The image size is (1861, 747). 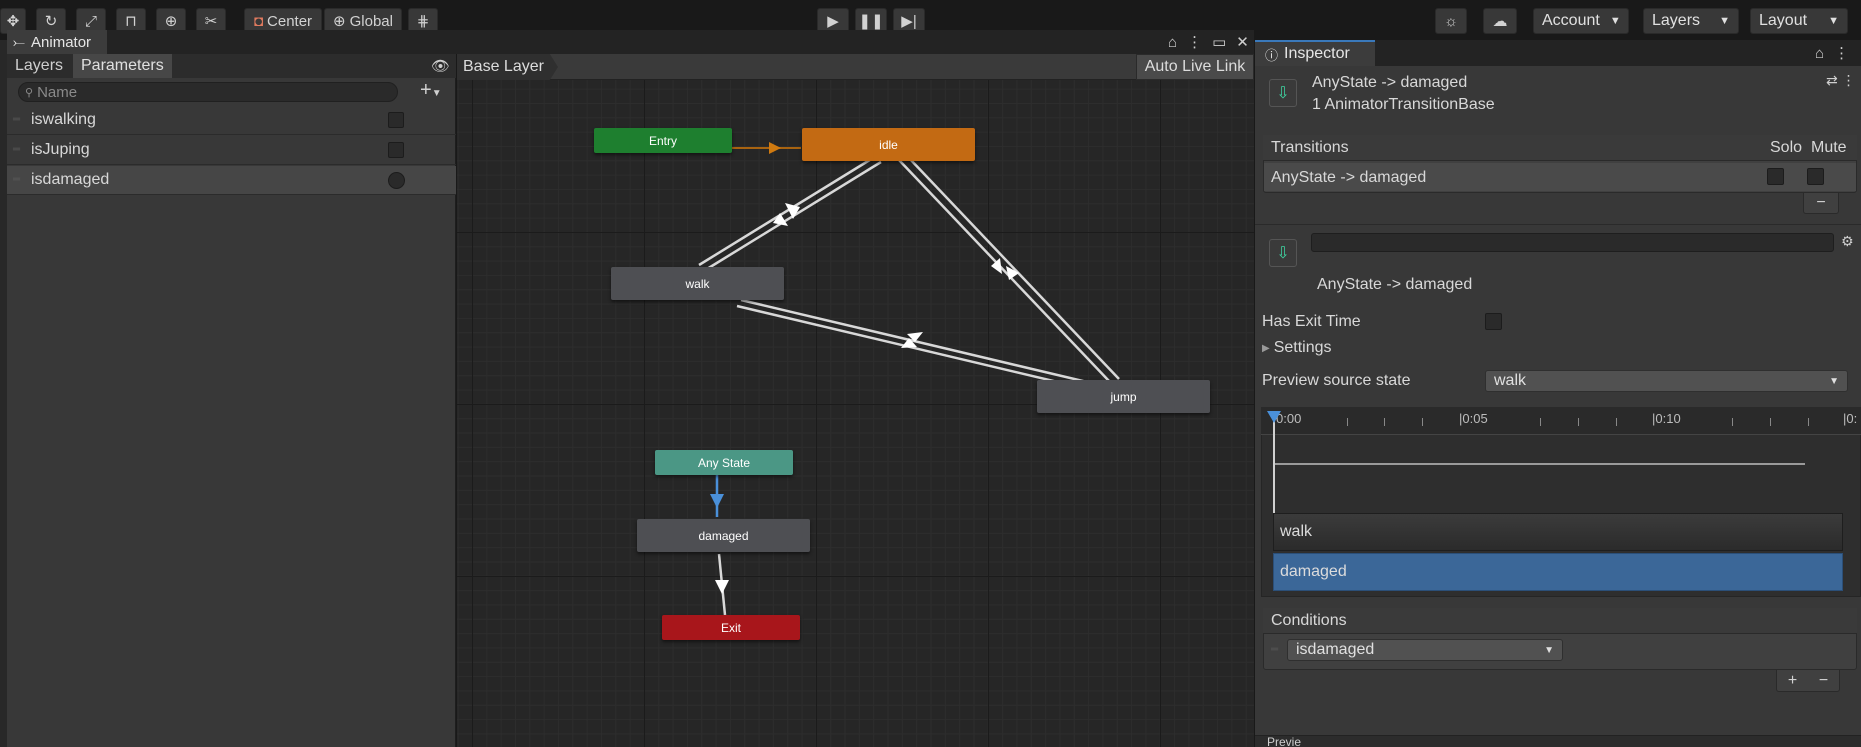 I want to click on remove-transition-button: −, so click(x=1821, y=203).